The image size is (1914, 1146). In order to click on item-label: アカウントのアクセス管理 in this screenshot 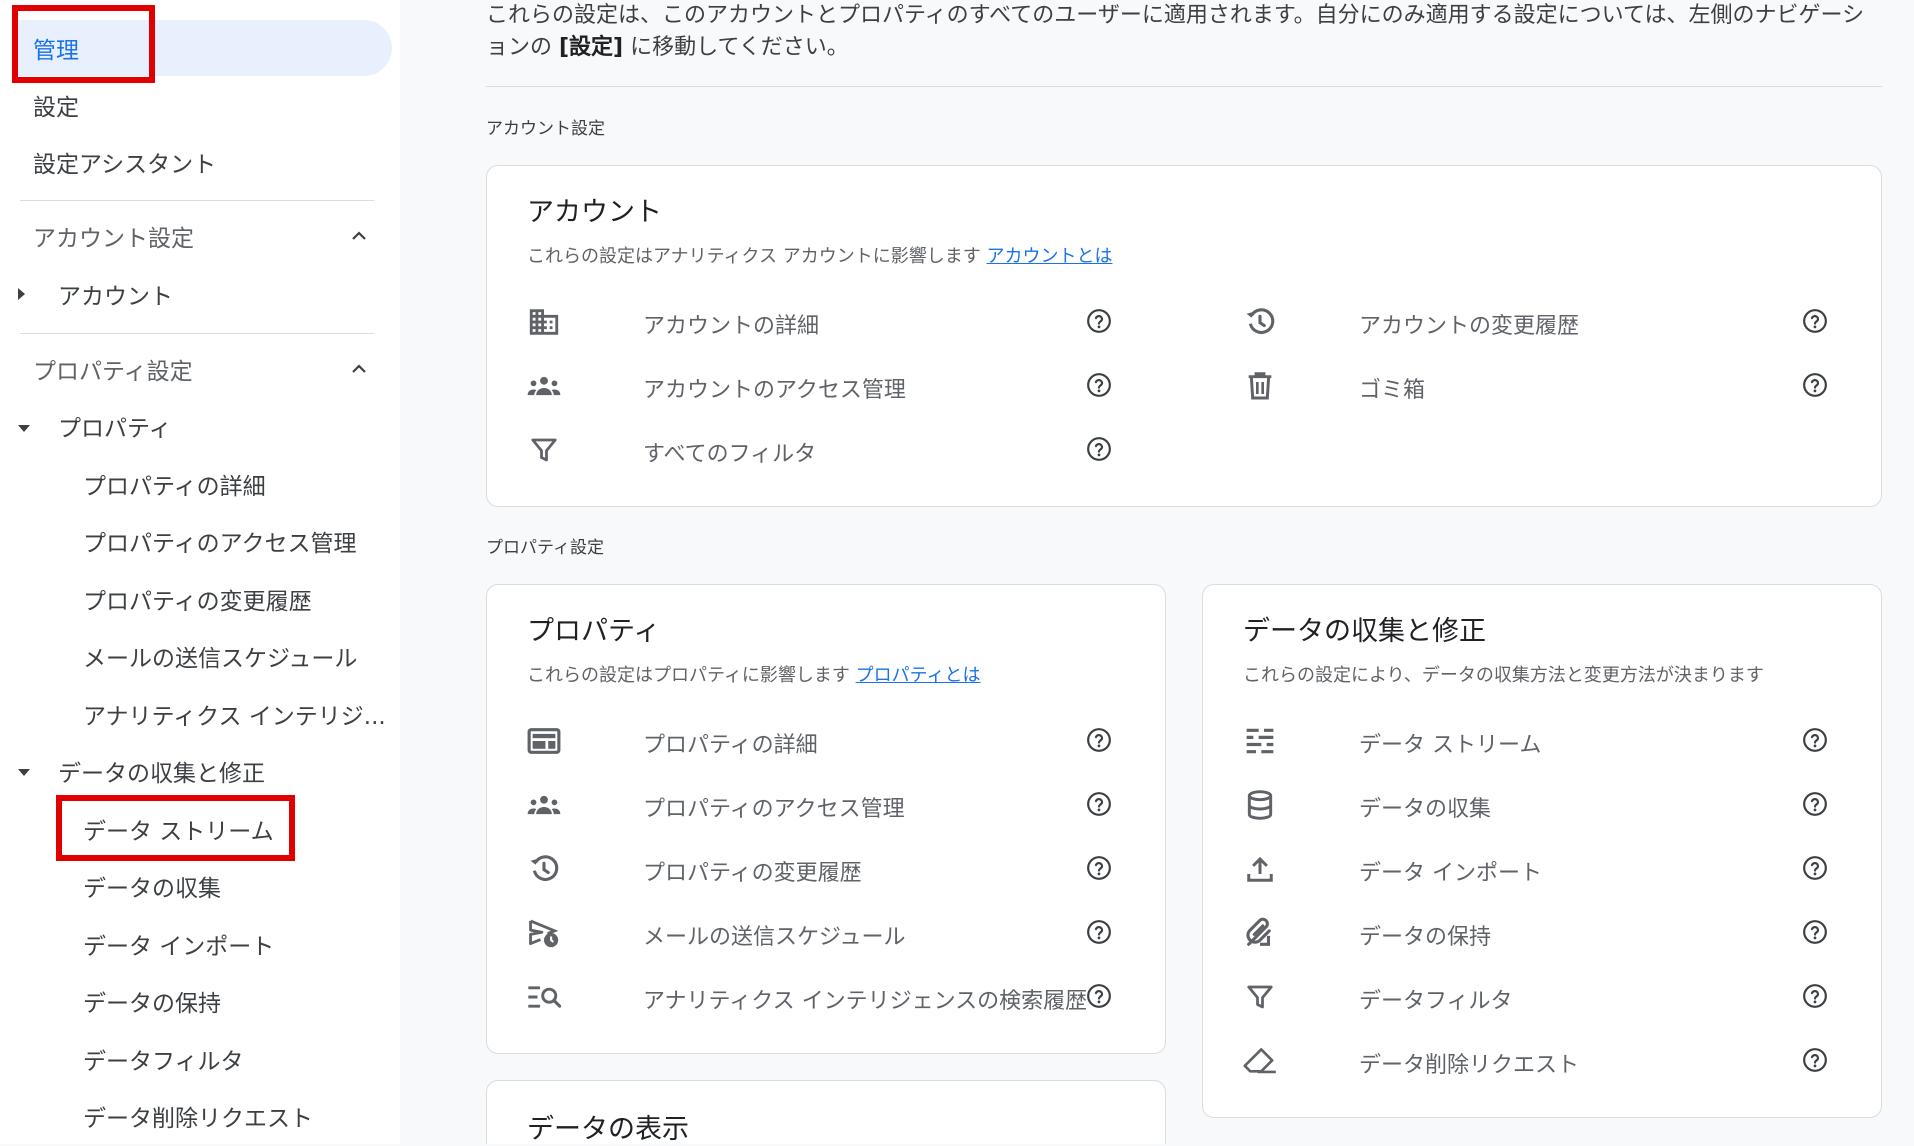, I will do `click(774, 390)`.